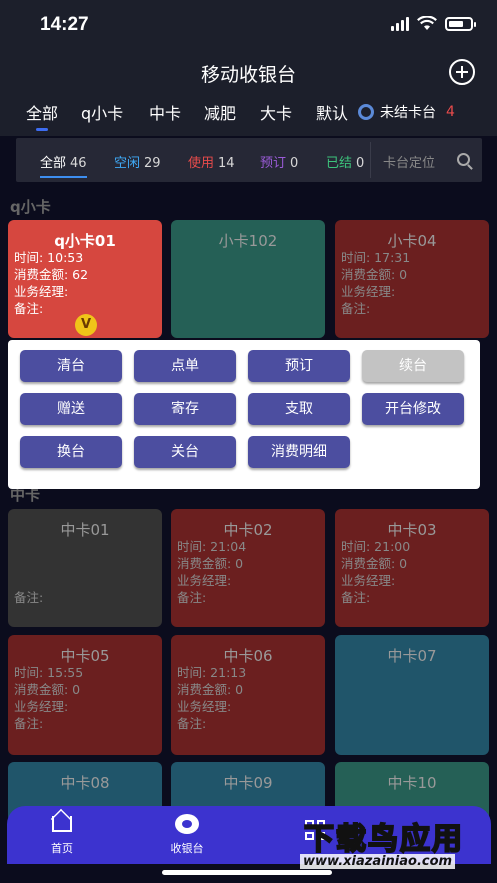  I want to click on table-card: 小卡102, so click(248, 279).